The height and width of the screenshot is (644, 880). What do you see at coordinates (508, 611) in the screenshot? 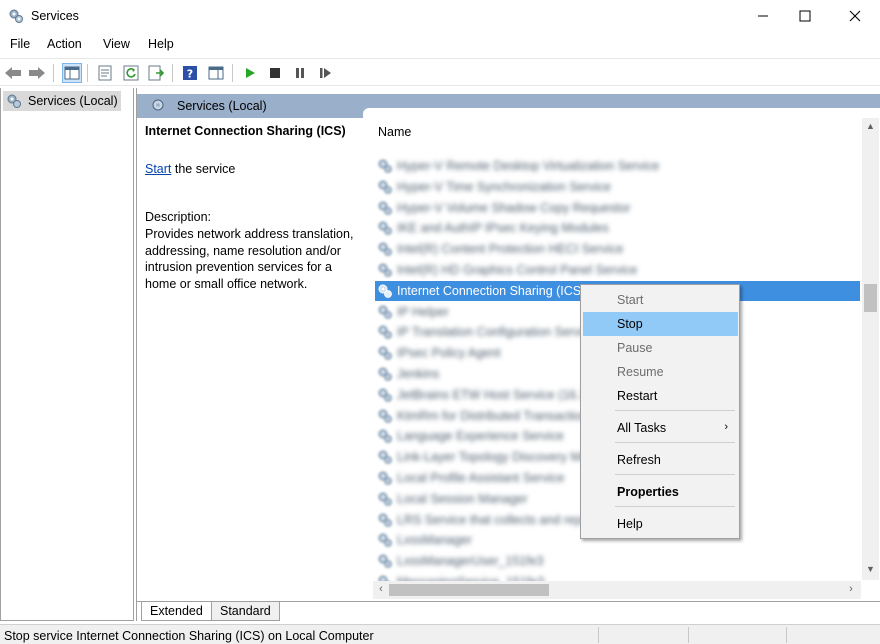
I see `view-tabs: Extended Standard` at bounding box center [508, 611].